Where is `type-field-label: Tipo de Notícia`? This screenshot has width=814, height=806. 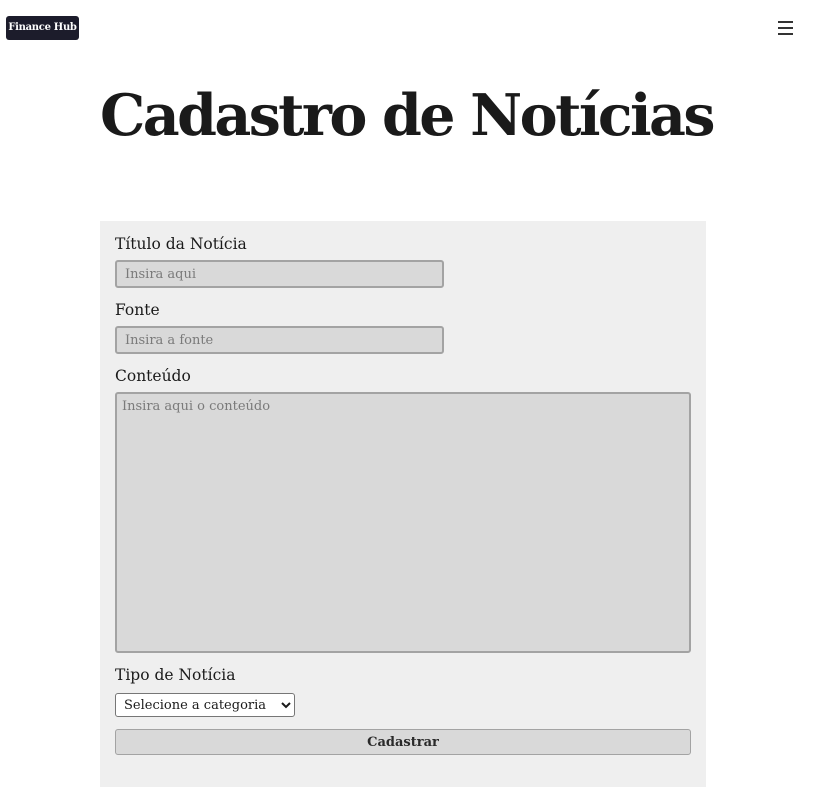
type-field-label: Tipo de Notícia is located at coordinates (175, 675).